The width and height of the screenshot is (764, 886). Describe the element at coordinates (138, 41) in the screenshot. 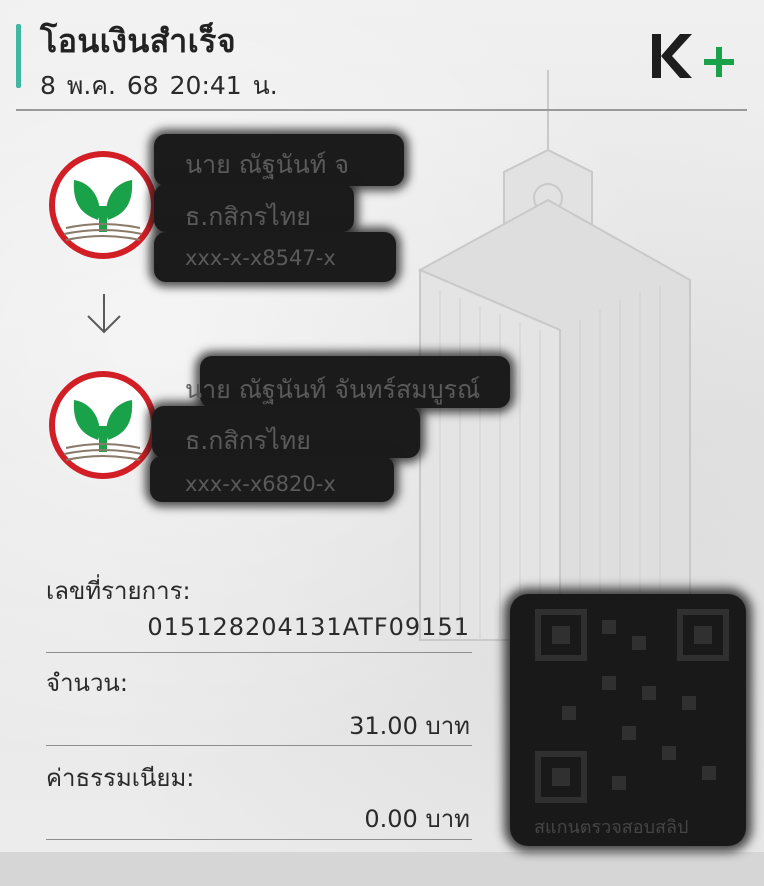

I see `page-title: โอนเงินสำเร็จ` at that location.